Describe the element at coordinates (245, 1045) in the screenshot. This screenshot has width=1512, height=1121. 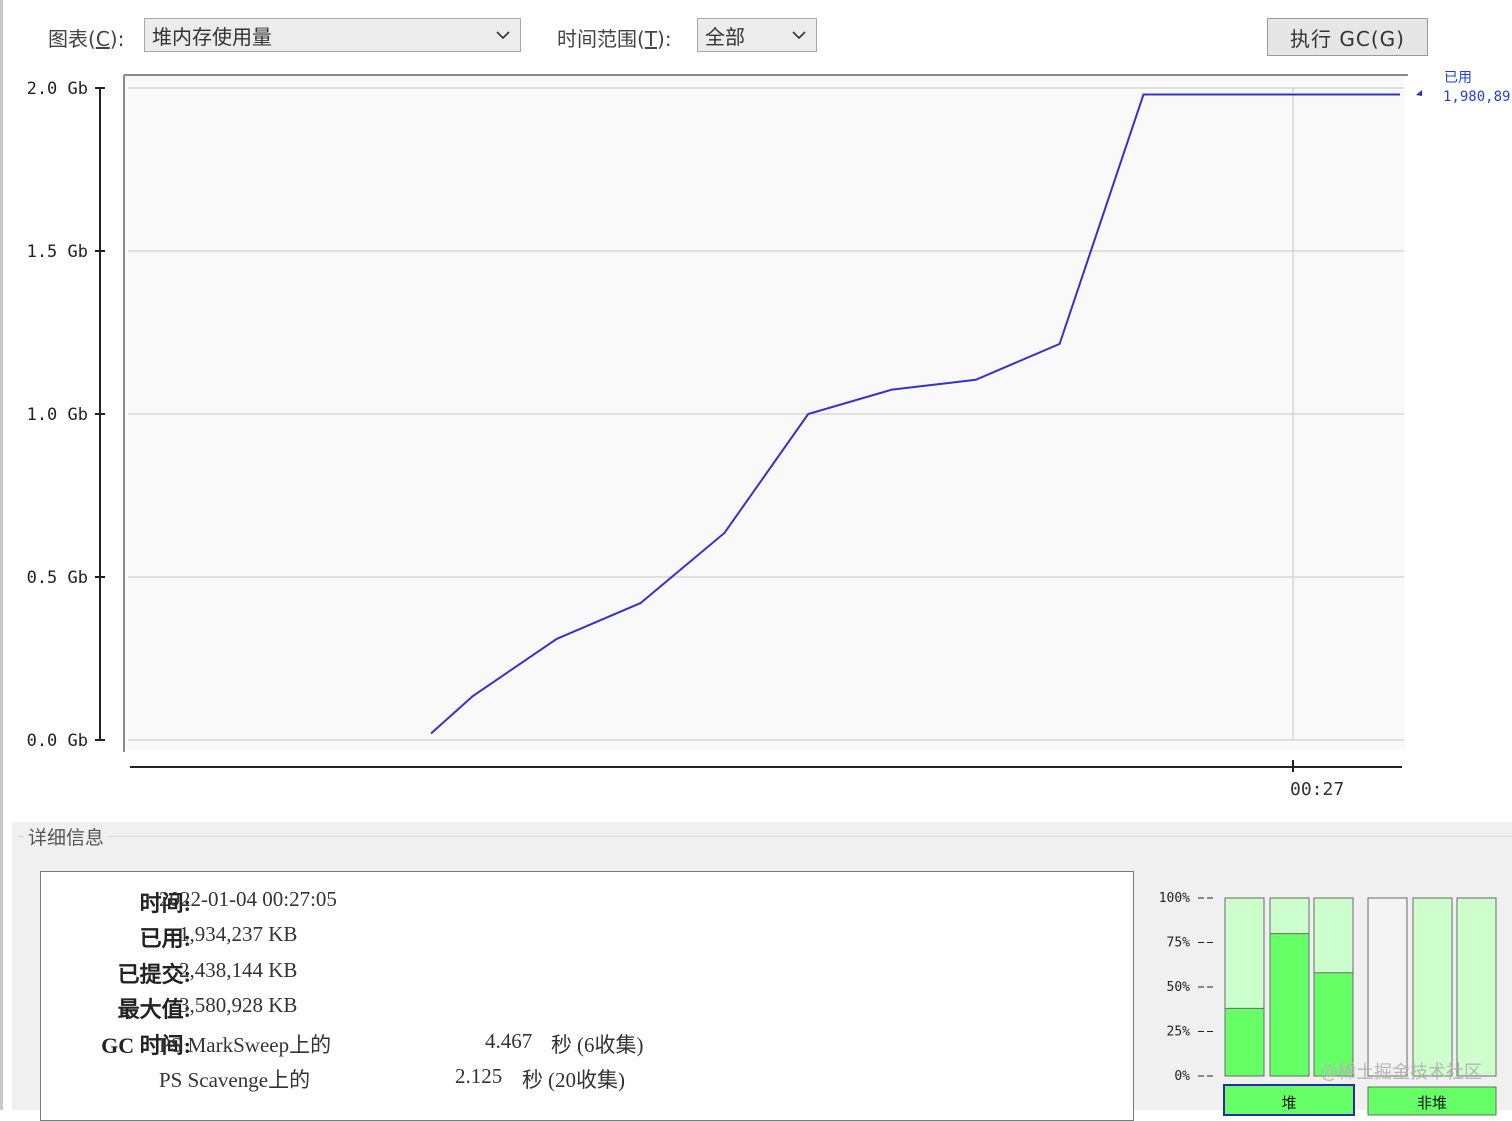
I see `gc-collector-name: PS MarkSweep上的` at that location.